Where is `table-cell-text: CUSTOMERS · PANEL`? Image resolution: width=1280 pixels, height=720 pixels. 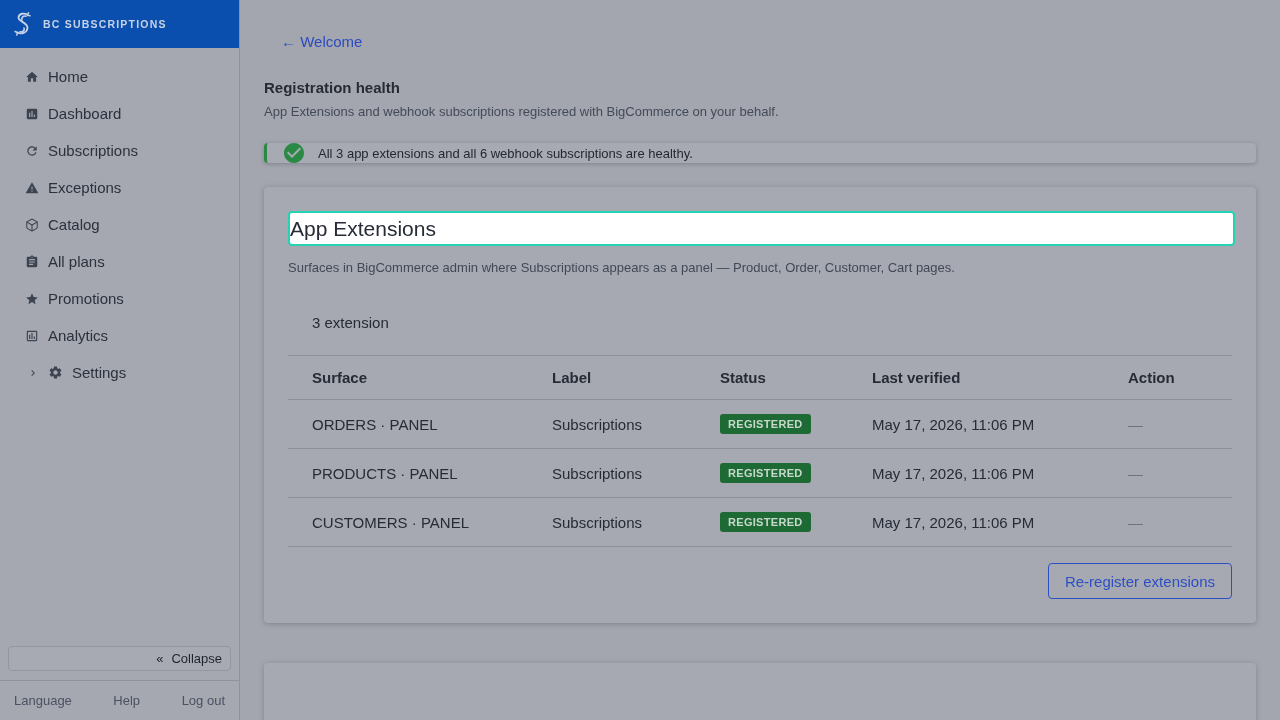
table-cell-text: CUSTOMERS · PANEL is located at coordinates (390, 522).